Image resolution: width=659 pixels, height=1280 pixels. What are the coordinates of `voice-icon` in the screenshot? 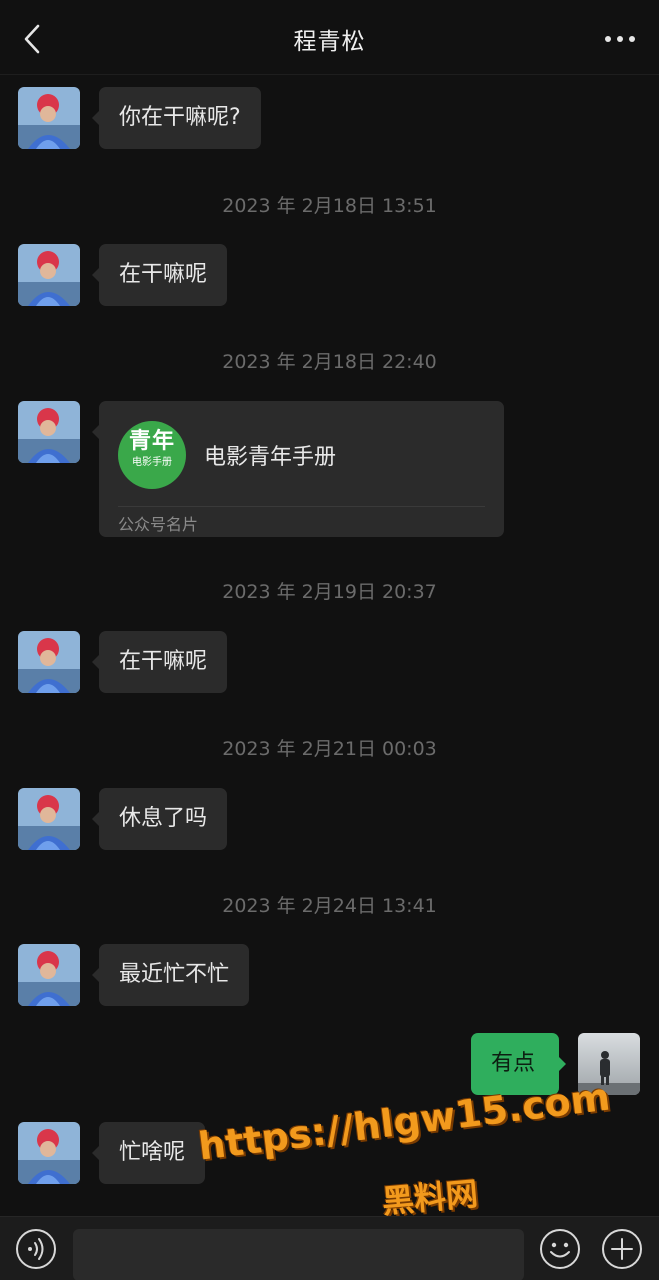 It's located at (36, 1249).